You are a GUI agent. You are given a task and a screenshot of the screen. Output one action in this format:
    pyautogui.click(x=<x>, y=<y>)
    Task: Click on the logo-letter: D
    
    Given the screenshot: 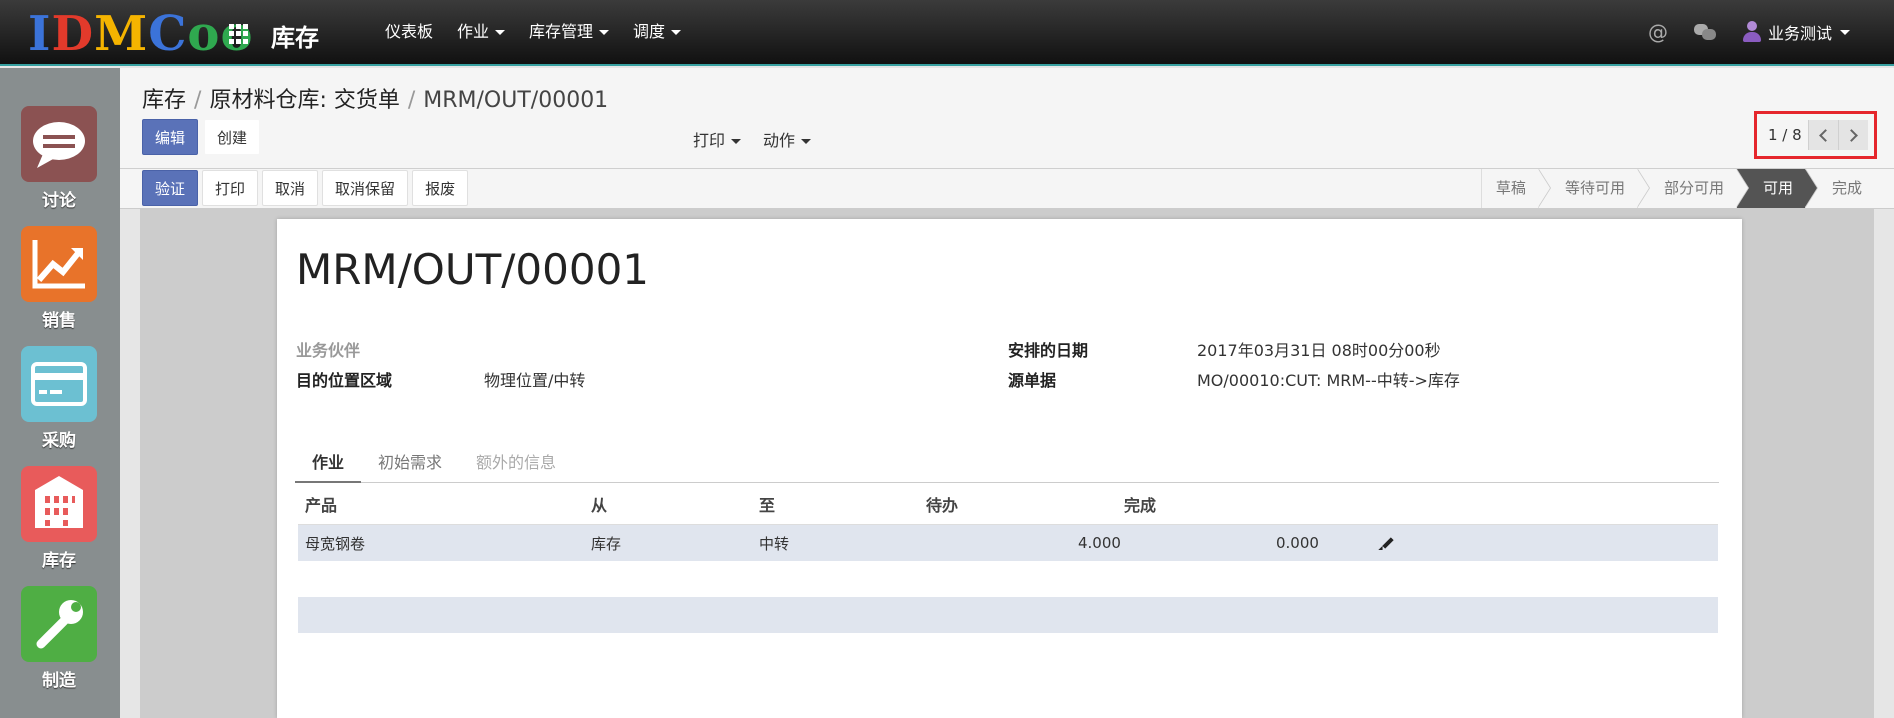 What is the action you would take?
    pyautogui.click(x=73, y=34)
    